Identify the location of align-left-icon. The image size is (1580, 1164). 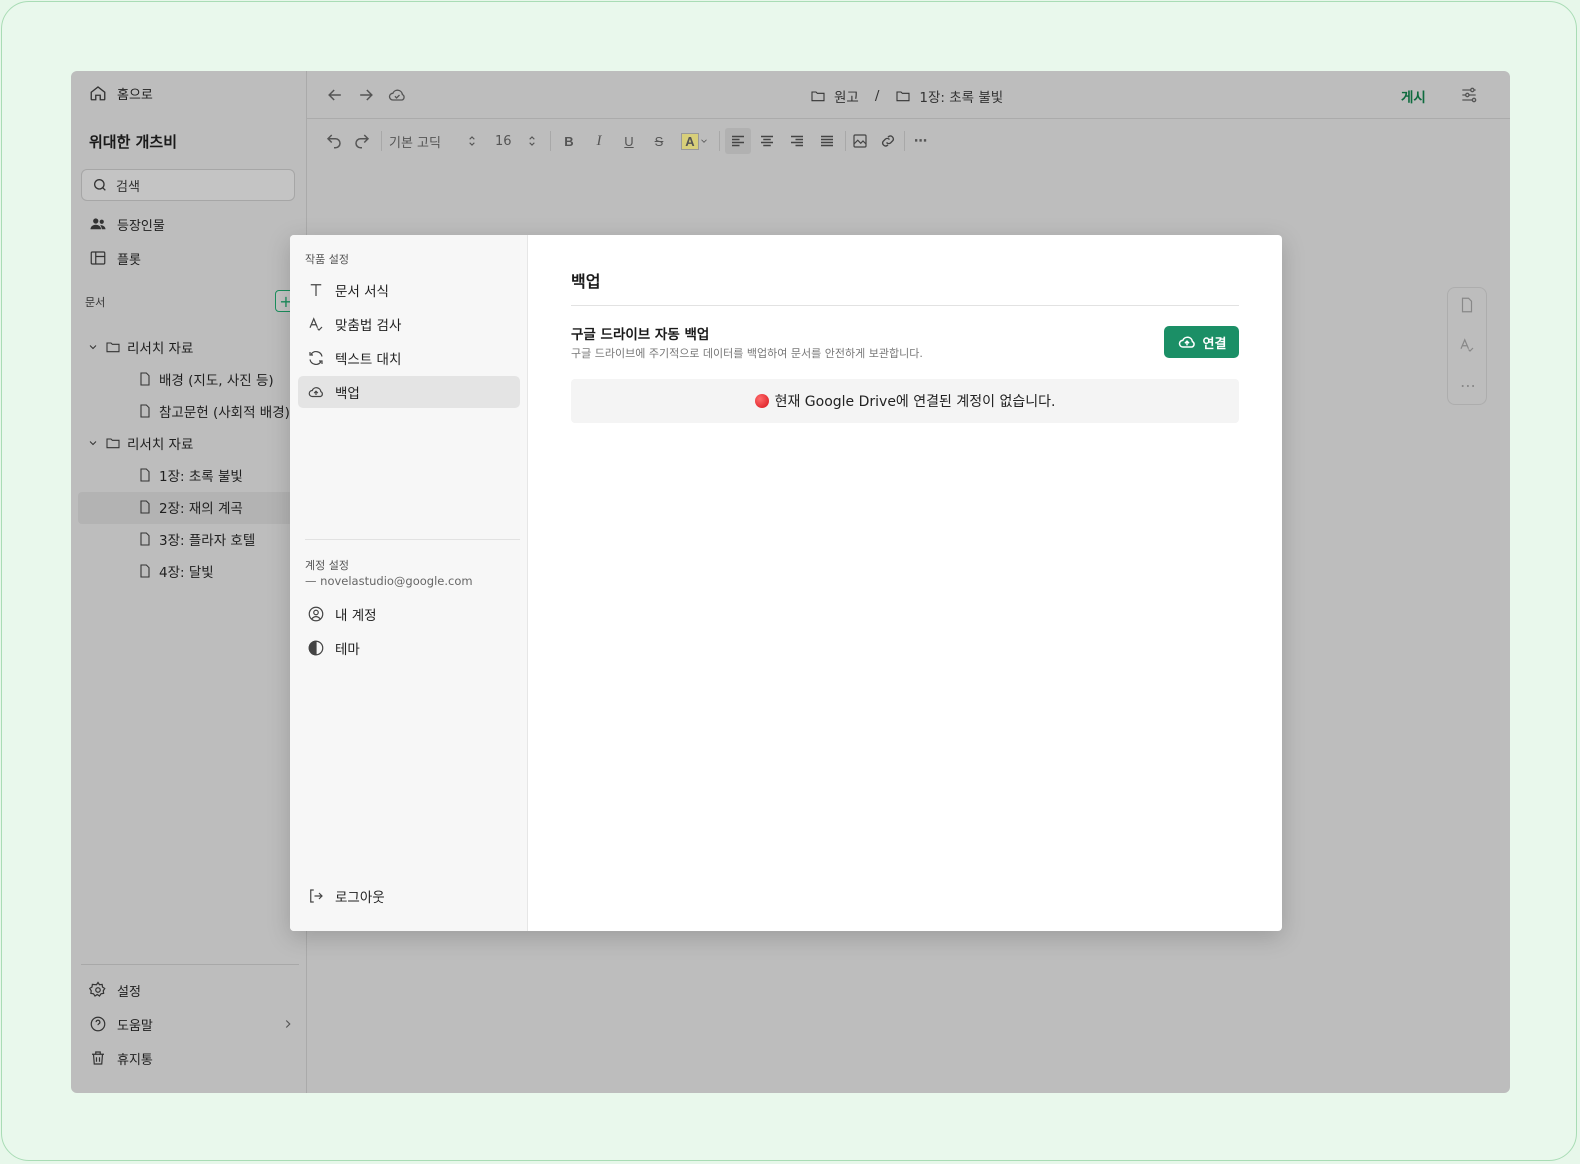
(738, 141).